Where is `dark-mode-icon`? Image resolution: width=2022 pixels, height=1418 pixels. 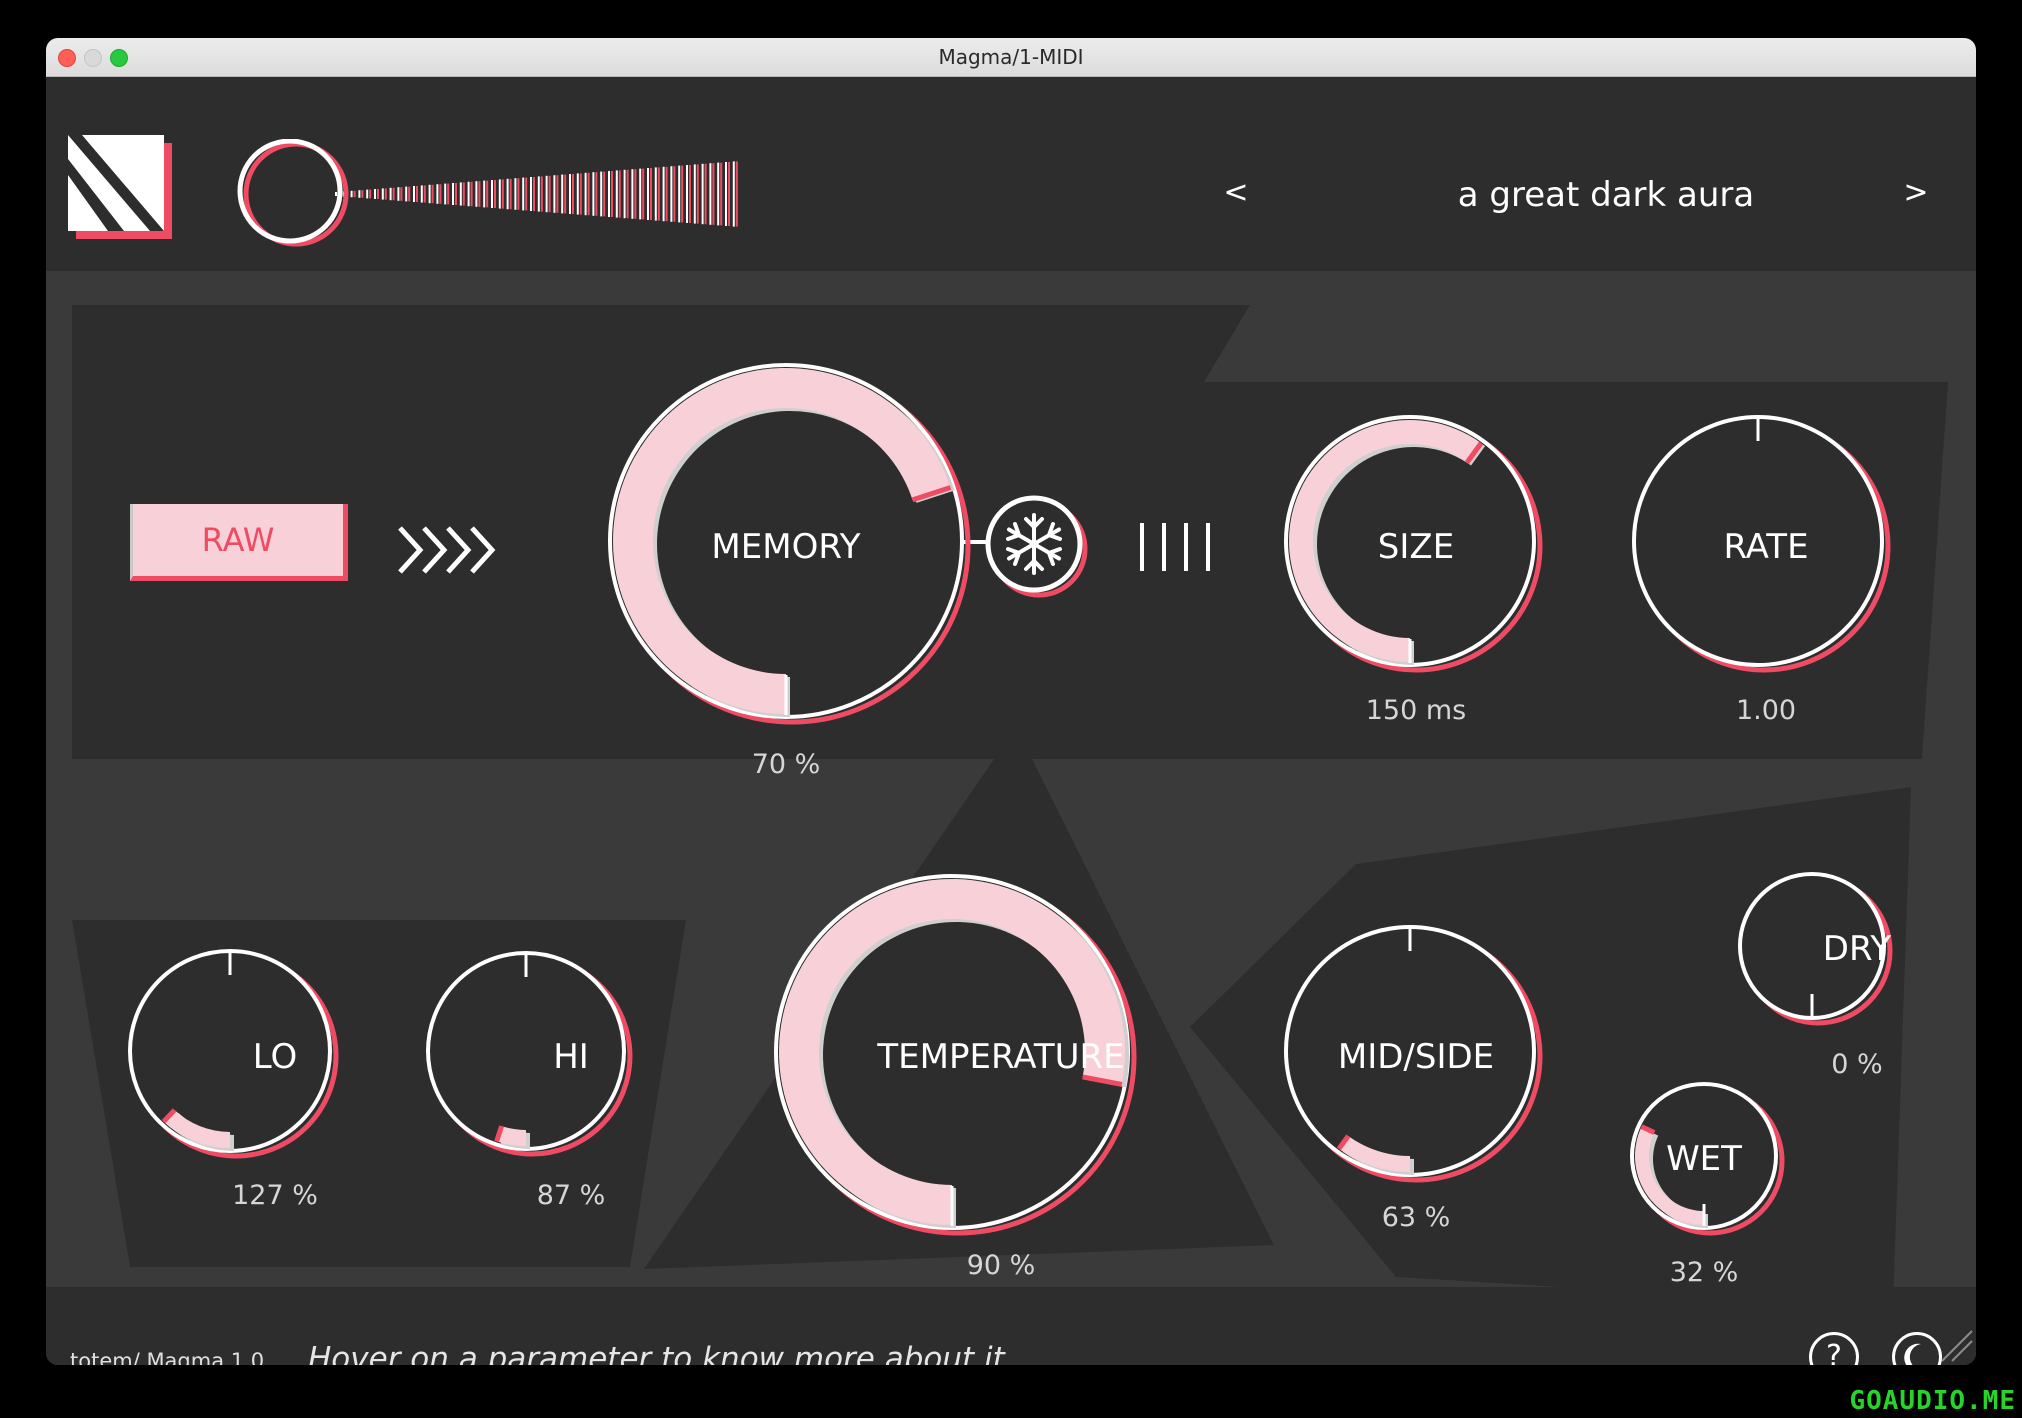
dark-mode-icon is located at coordinates (1912, 1354).